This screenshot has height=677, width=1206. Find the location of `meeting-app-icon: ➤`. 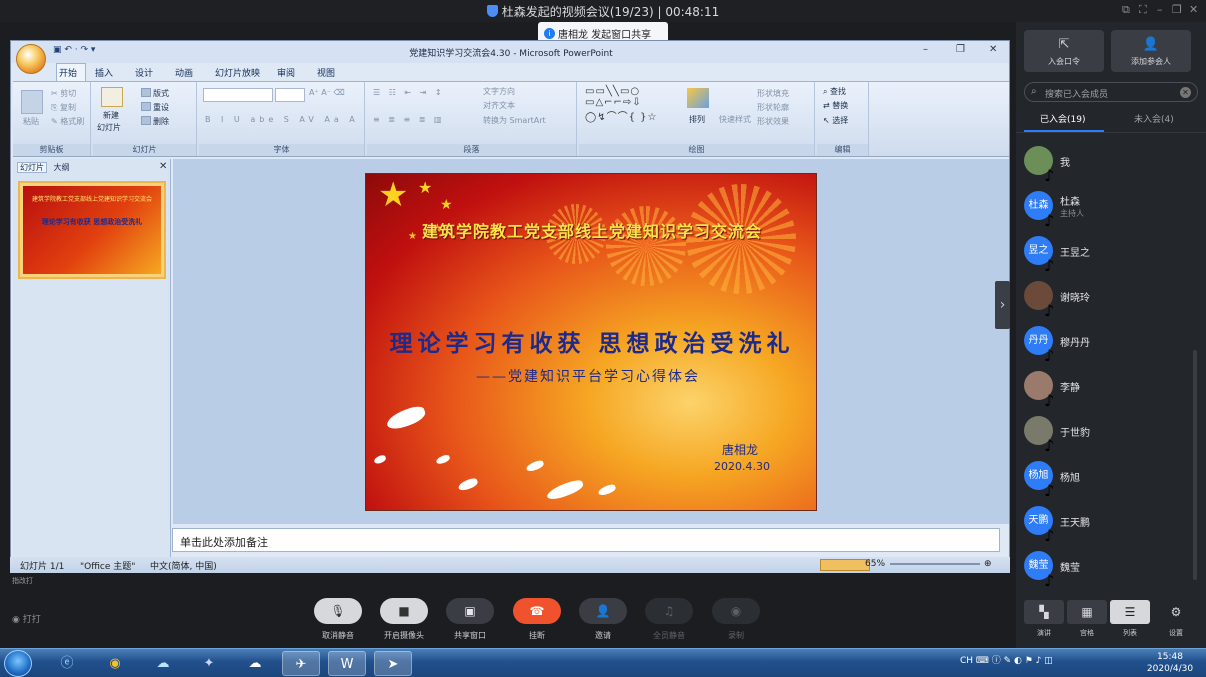

meeting-app-icon: ➤ is located at coordinates (393, 663).